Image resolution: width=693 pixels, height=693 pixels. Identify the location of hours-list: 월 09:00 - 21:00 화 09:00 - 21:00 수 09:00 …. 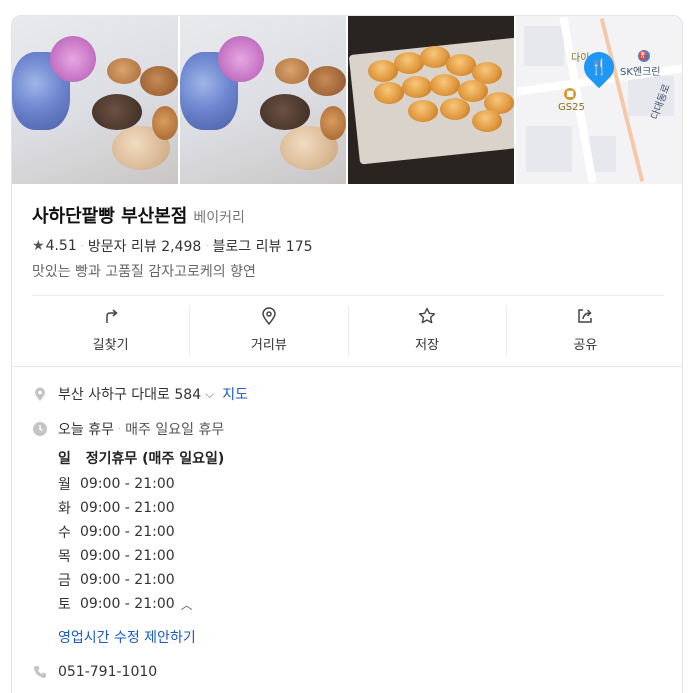
(125, 544).